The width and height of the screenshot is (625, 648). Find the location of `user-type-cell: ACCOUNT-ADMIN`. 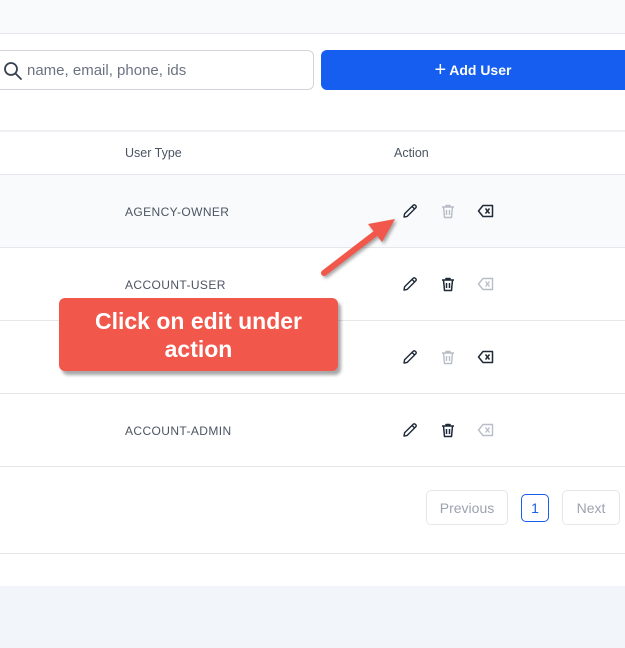

user-type-cell: ACCOUNT-ADMIN is located at coordinates (178, 431).